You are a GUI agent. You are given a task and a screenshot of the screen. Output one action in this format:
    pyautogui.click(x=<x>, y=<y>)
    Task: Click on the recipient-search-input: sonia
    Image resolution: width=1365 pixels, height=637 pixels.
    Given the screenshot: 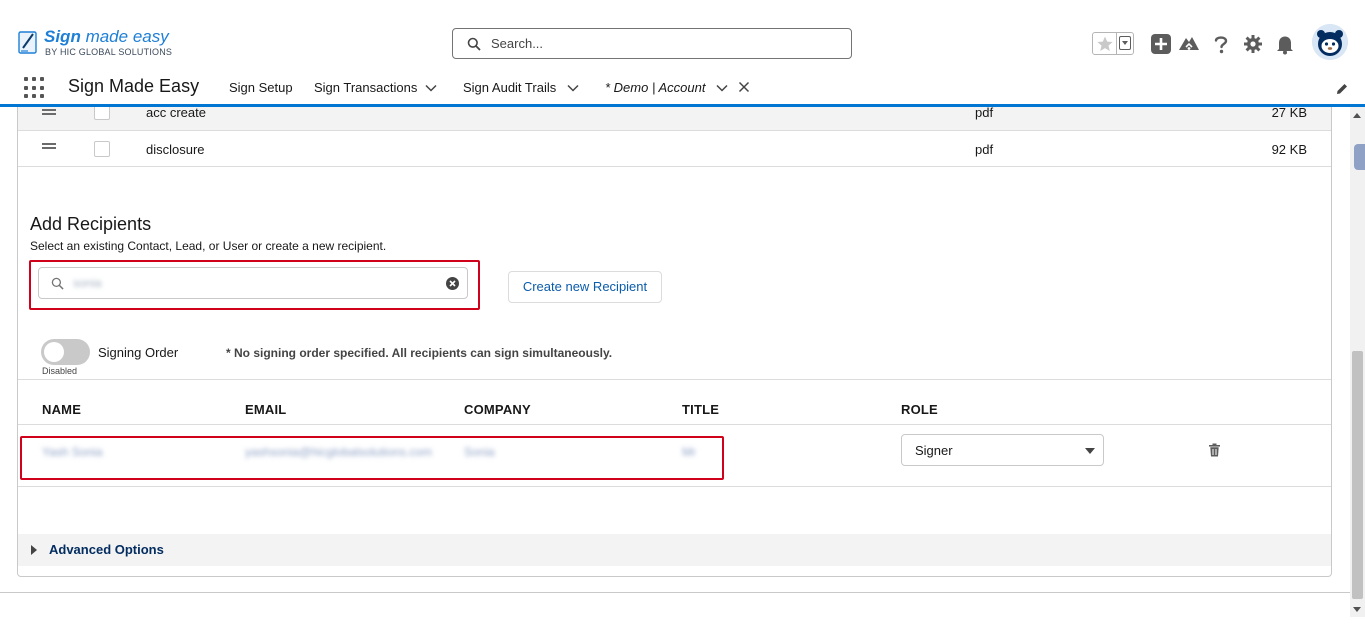 What is the action you would take?
    pyautogui.click(x=253, y=283)
    